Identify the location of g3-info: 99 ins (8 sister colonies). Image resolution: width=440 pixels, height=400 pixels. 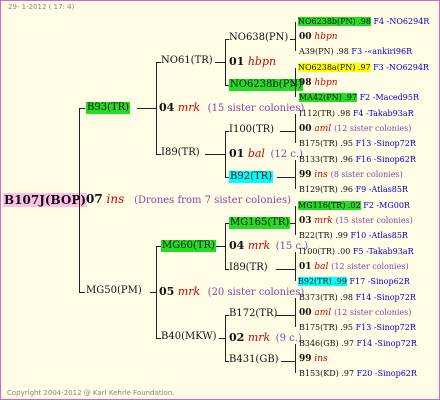
(351, 175).